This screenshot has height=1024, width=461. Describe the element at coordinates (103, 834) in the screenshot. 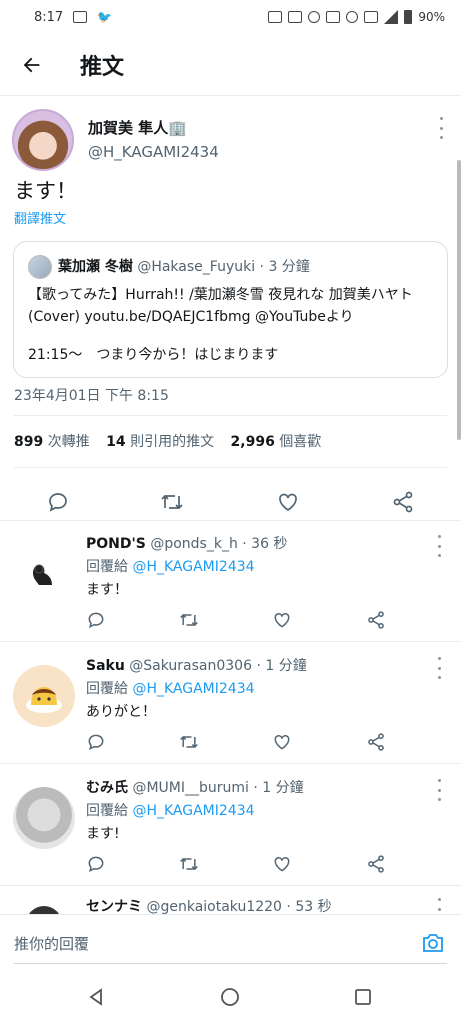

I see `reply-text: ます!` at that location.